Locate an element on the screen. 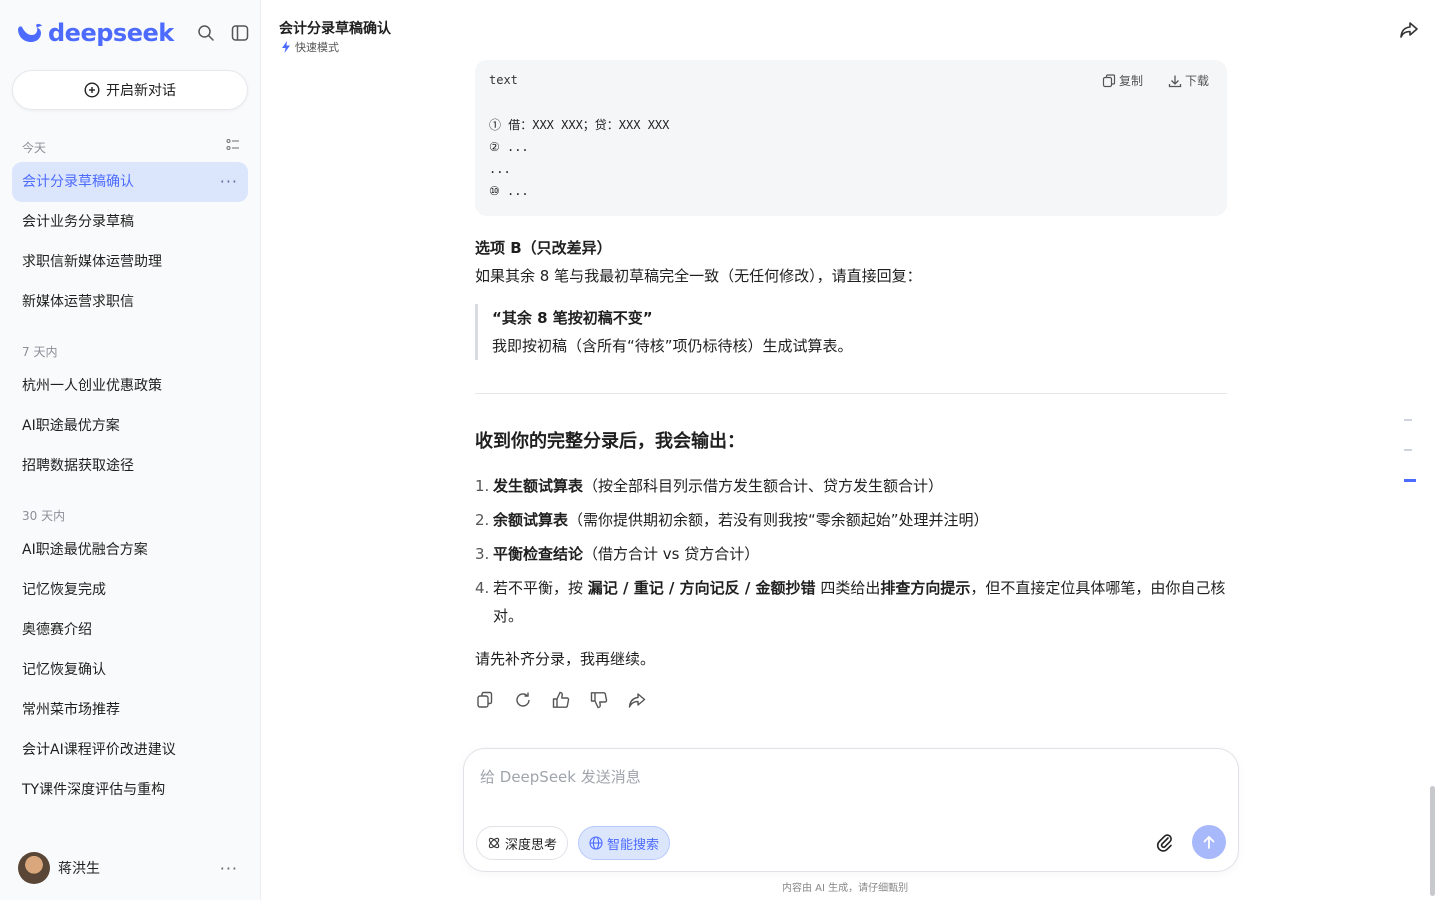 Image resolution: width=1440 pixels, height=900 pixels. history-item: 新媒体运营求职信 is located at coordinates (130, 302).